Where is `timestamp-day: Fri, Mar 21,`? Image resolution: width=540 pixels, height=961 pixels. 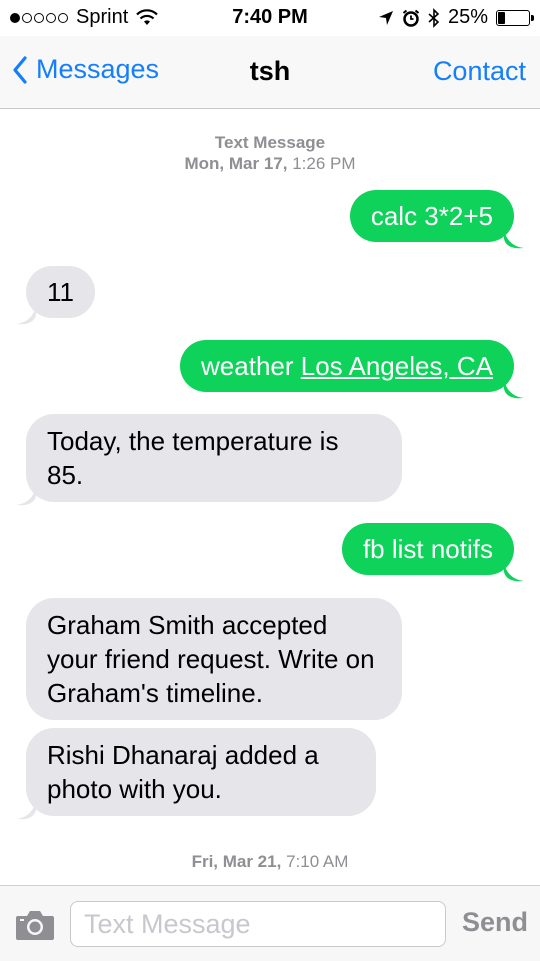 timestamp-day: Fri, Mar 21, is located at coordinates (236, 861).